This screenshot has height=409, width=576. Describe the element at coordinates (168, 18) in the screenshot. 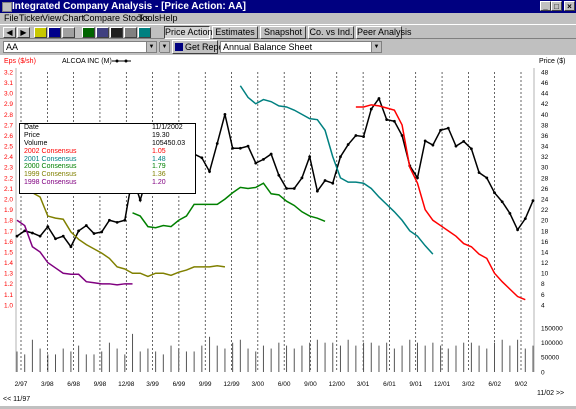

I see `menu-help: Help` at that location.